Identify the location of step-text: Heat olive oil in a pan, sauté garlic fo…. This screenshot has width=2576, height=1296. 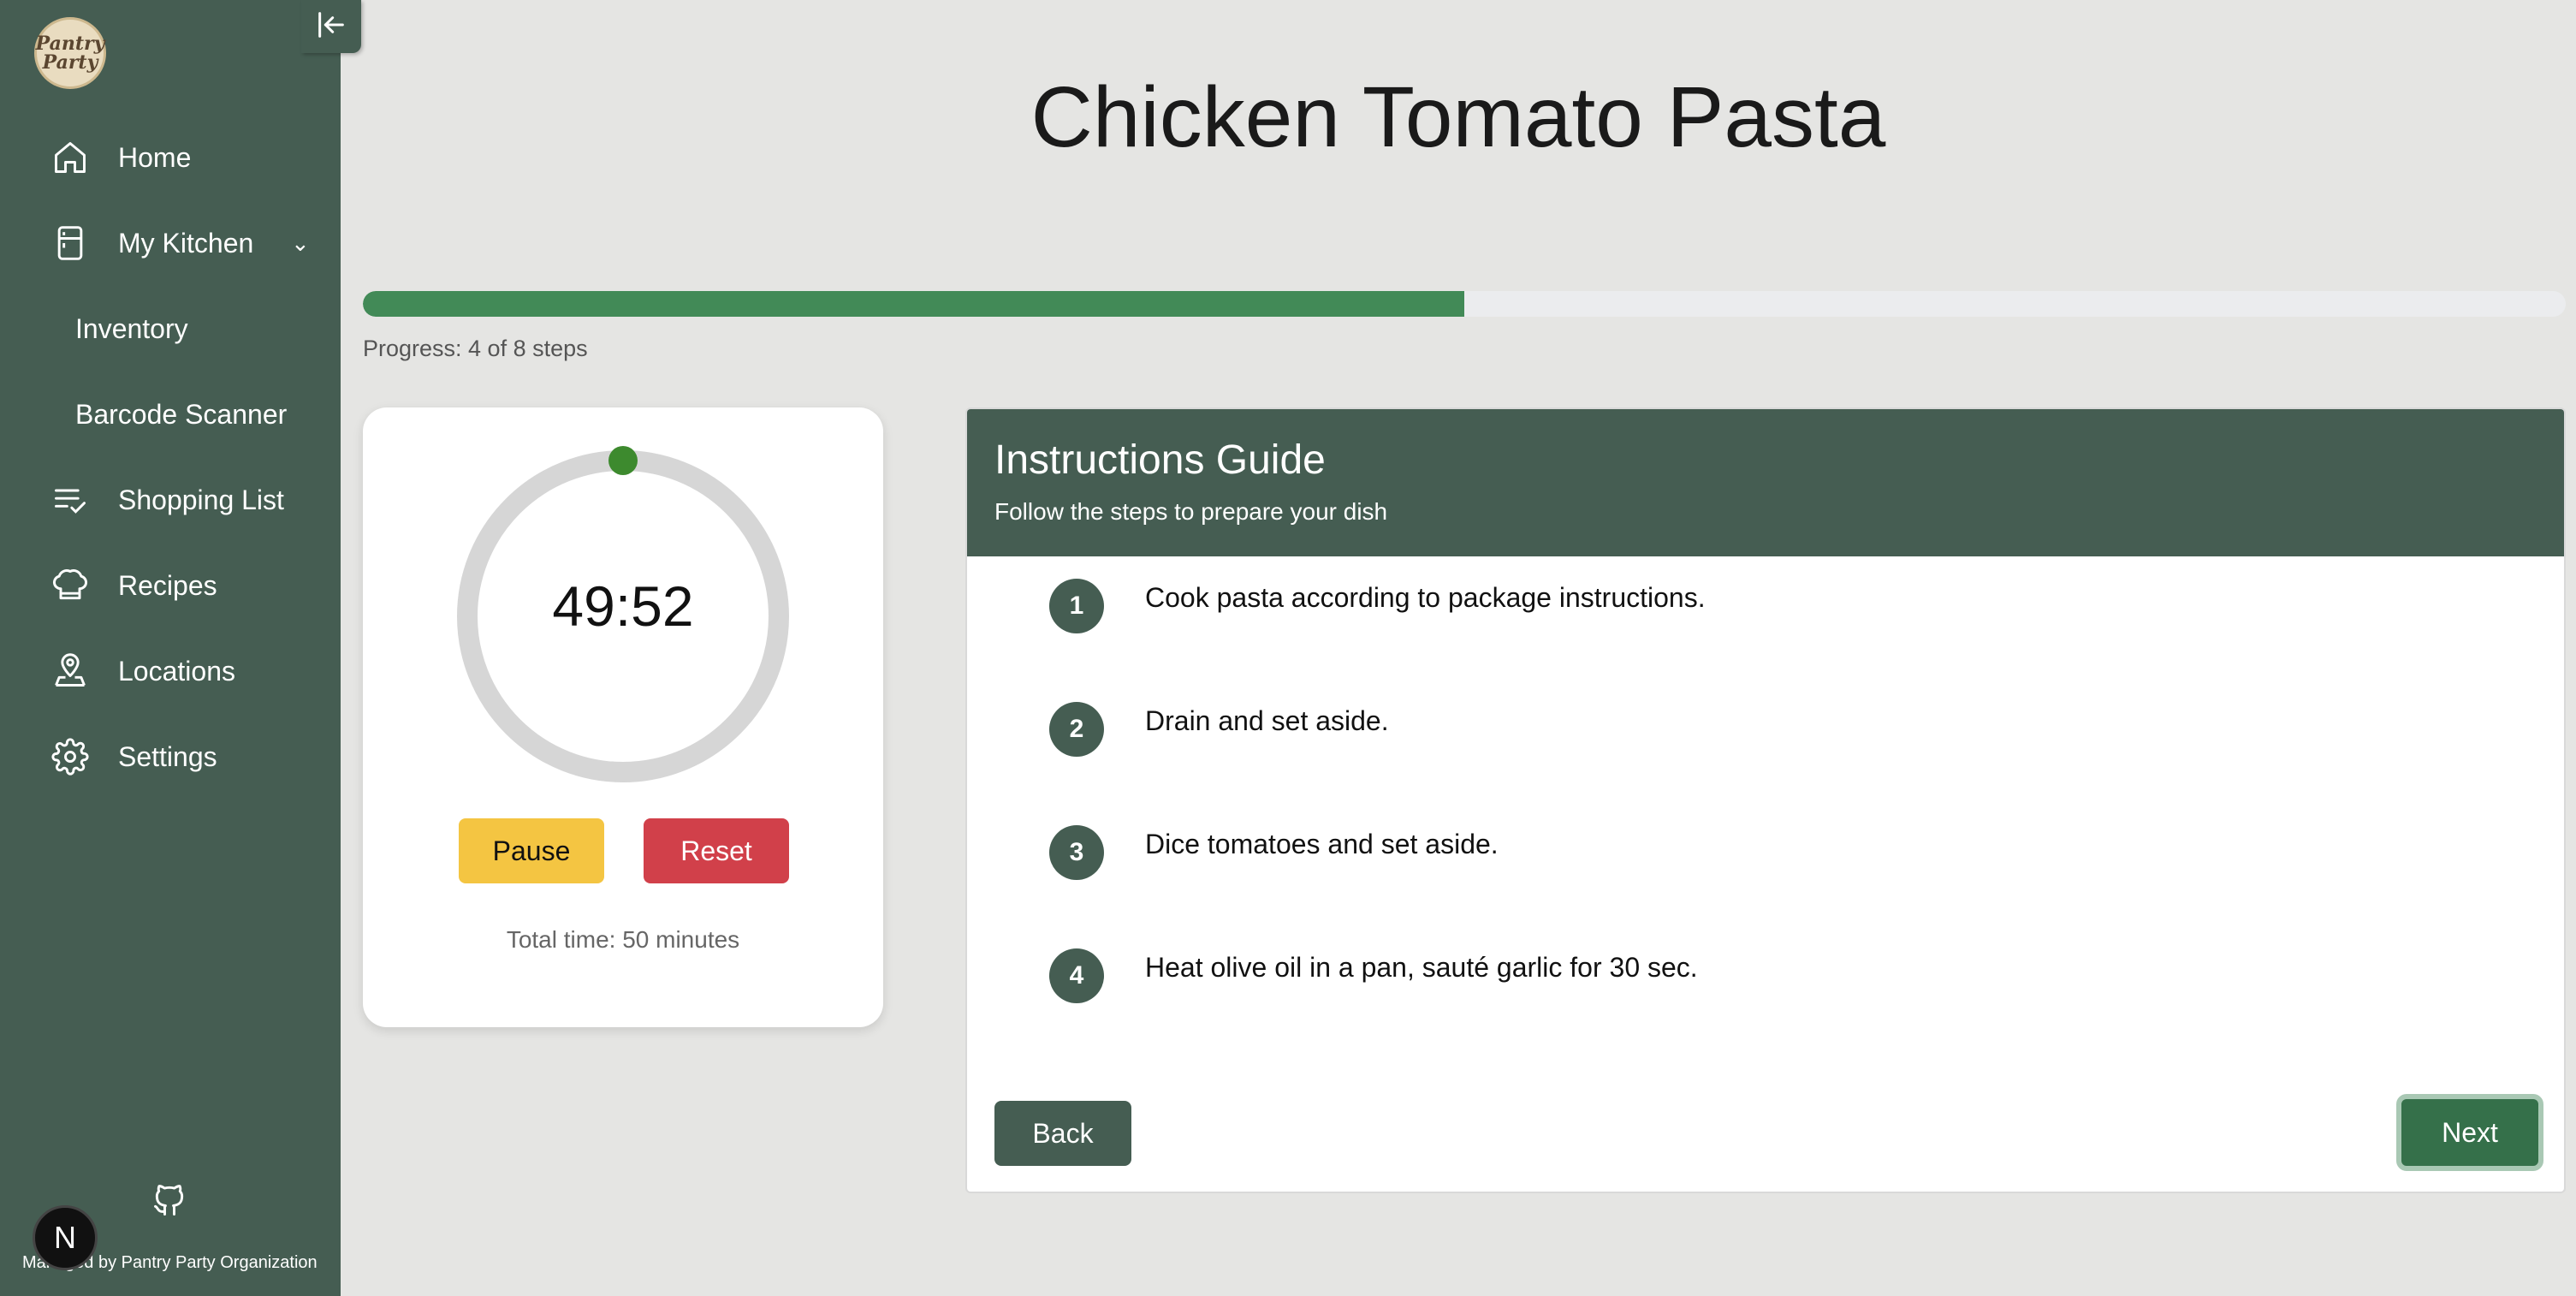
(1421, 967).